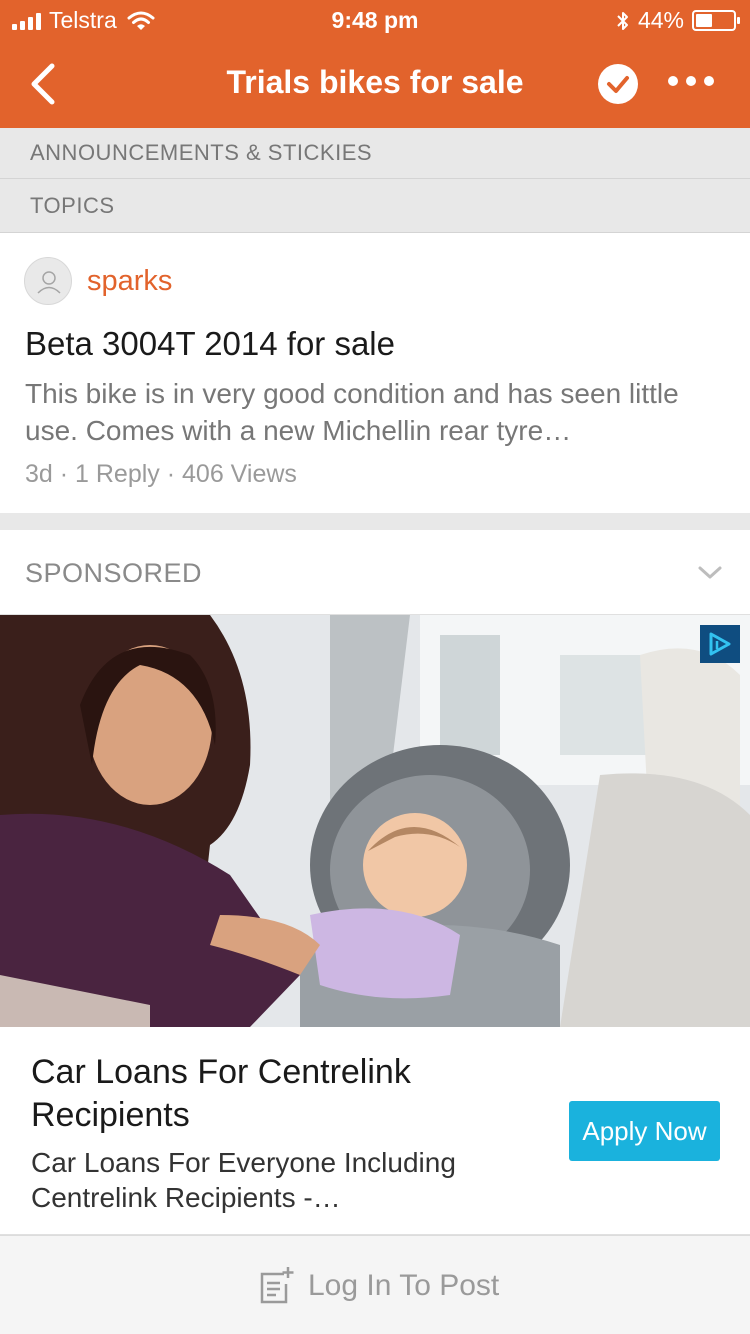 This screenshot has width=750, height=1334. I want to click on status-bar: Telstra 9:48 pm 44%, so click(375, 20).